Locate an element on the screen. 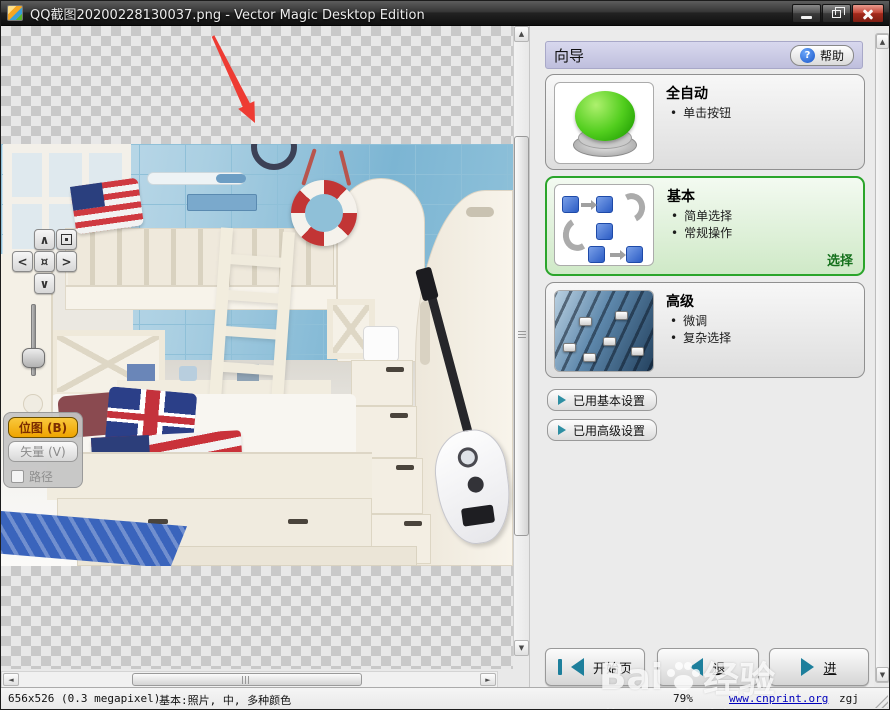 This screenshot has width=890, height=710. wizard-card-advanced: 高级 • 微调 • 复杂选择 is located at coordinates (705, 330).